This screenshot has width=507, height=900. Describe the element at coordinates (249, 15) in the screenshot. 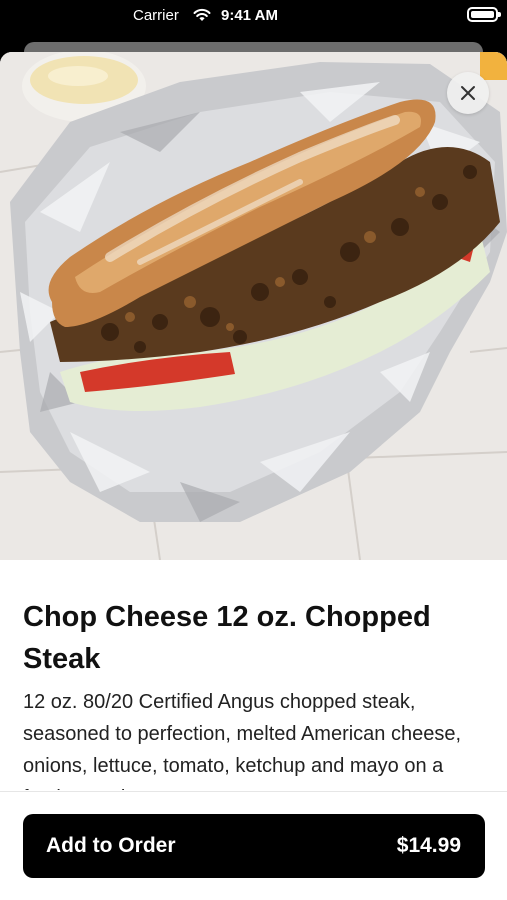

I see `clock: 9:41 AM` at that location.